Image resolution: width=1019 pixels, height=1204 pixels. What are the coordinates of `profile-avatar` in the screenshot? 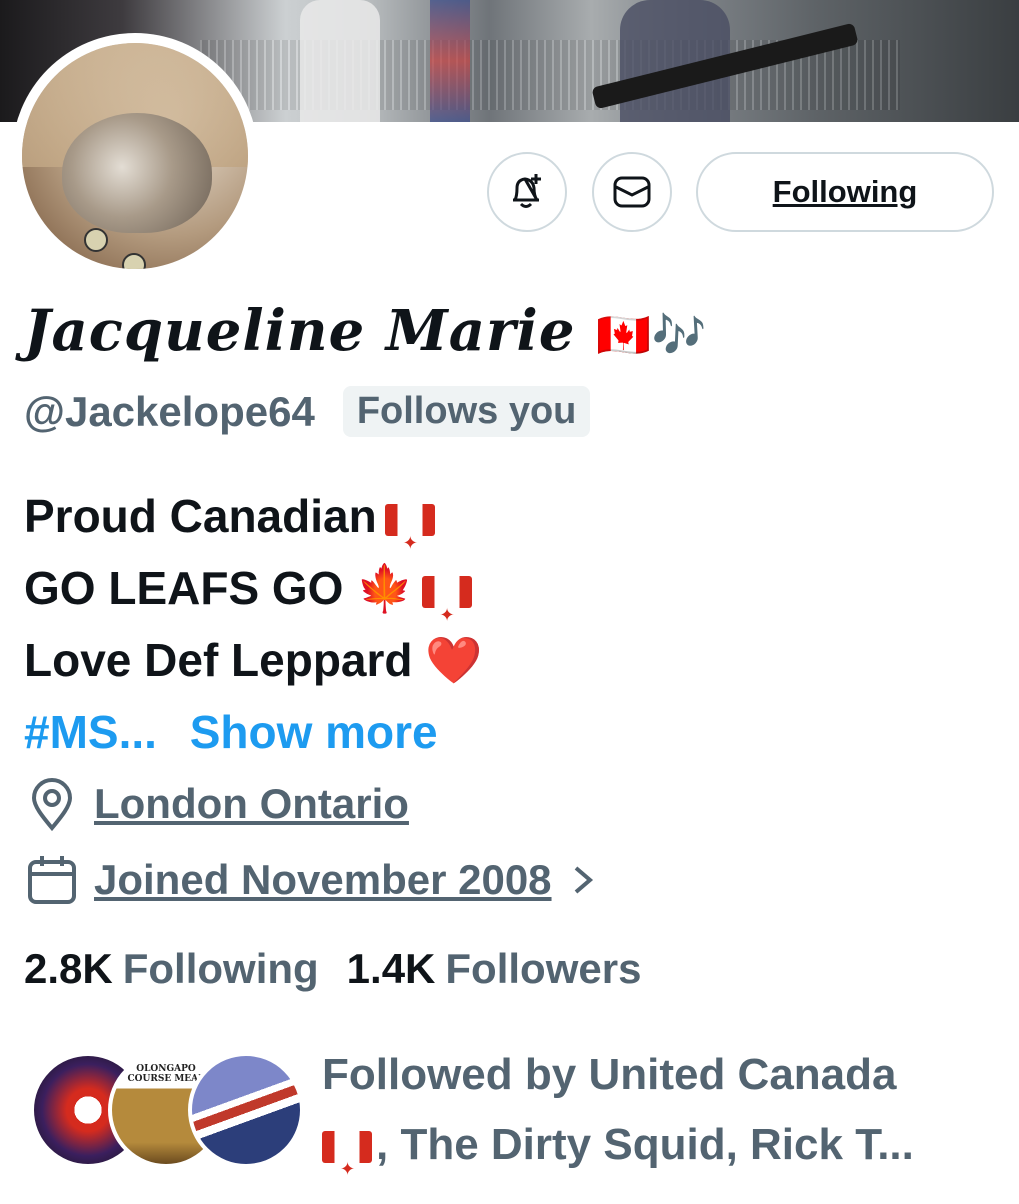 It's located at (135, 156).